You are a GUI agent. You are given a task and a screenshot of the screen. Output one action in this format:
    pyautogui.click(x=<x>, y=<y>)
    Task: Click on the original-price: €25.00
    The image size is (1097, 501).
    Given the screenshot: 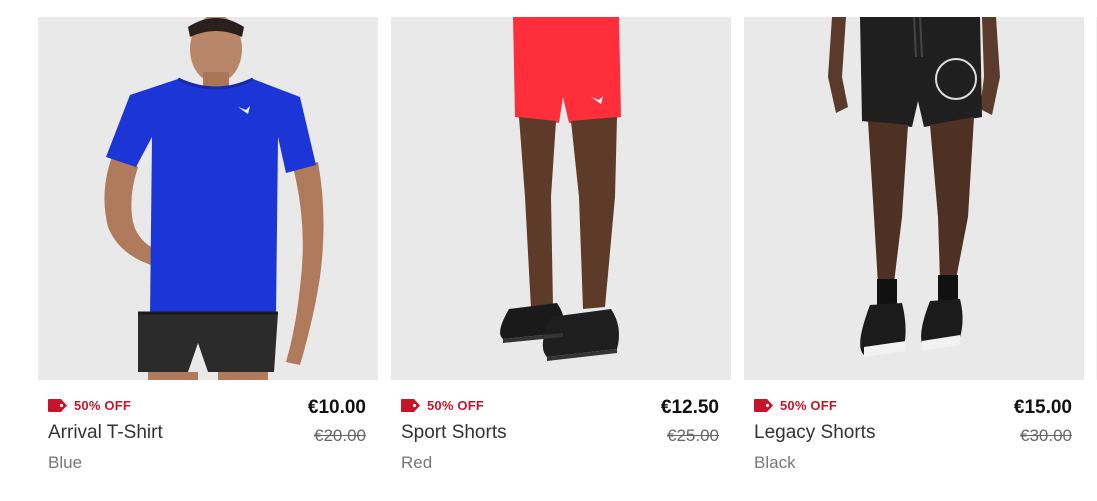 What is the action you would take?
    pyautogui.click(x=693, y=435)
    